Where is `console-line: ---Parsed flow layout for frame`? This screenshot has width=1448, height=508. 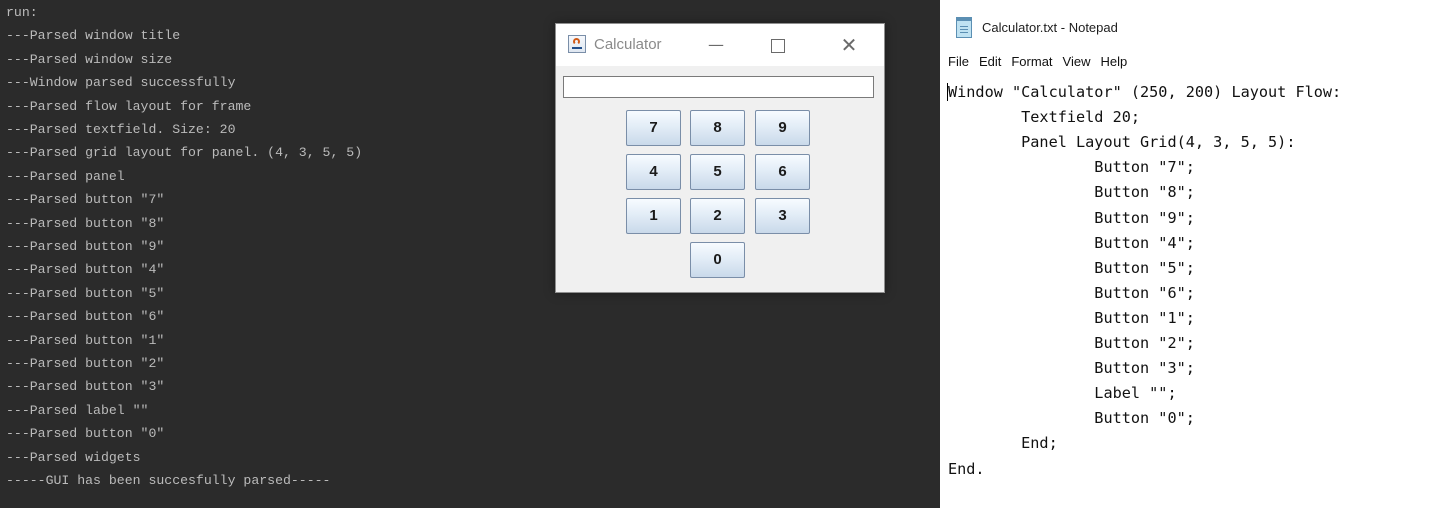 console-line: ---Parsed flow layout for frame is located at coordinates (129, 106).